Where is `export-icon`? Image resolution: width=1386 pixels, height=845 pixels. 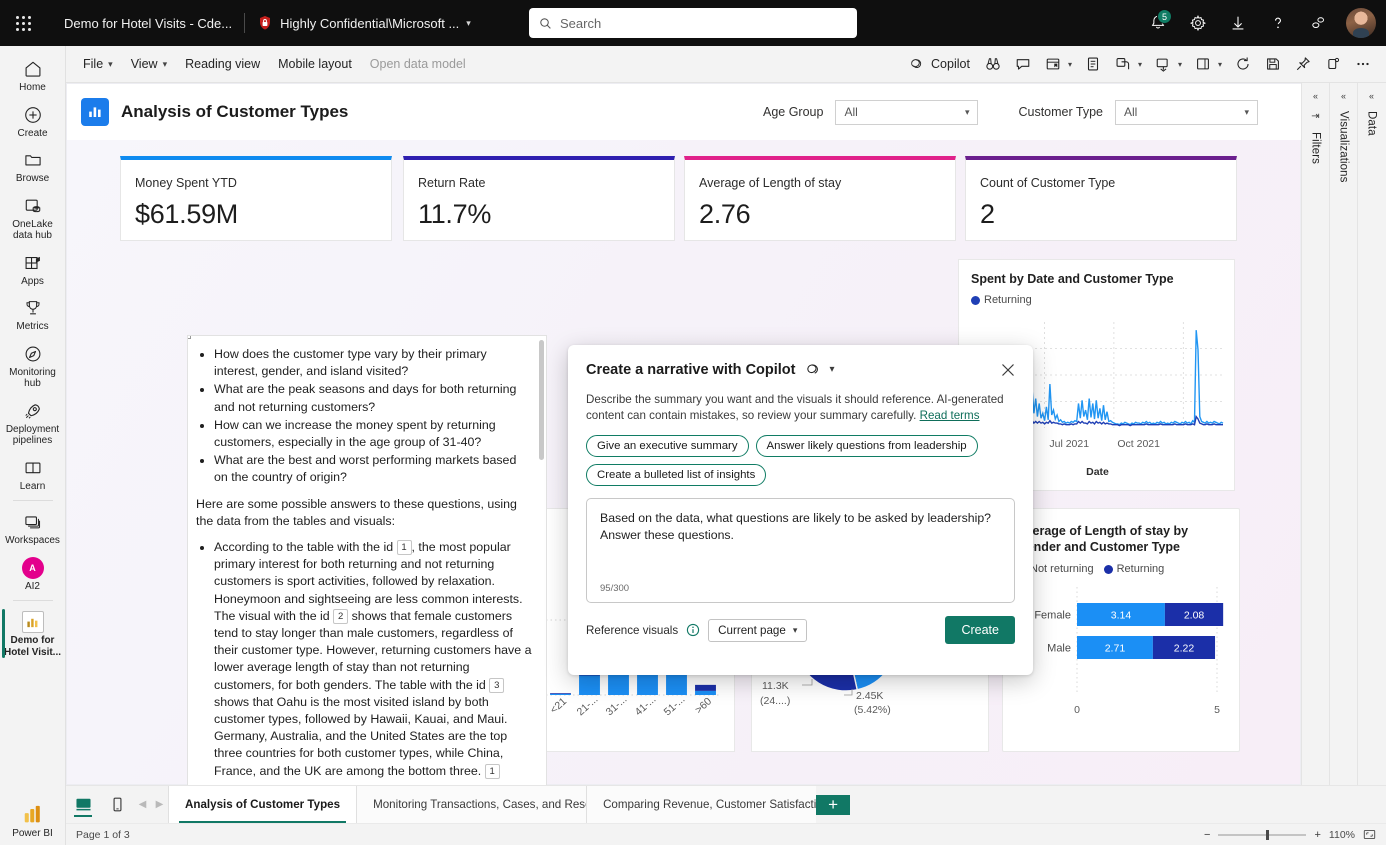
export-icon is located at coordinates (1203, 64).